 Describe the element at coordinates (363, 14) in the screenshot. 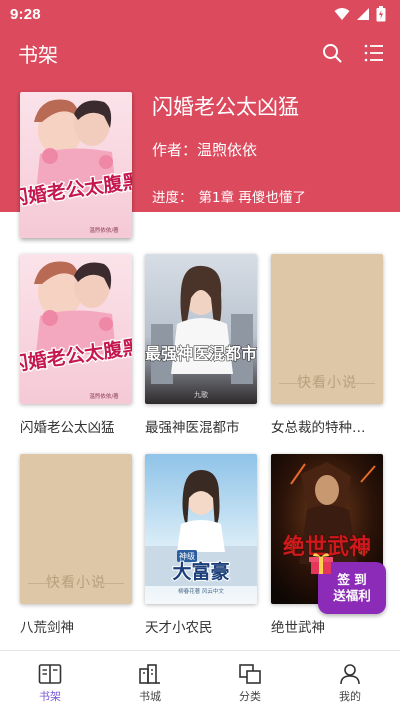

I see `signal-icon` at that location.